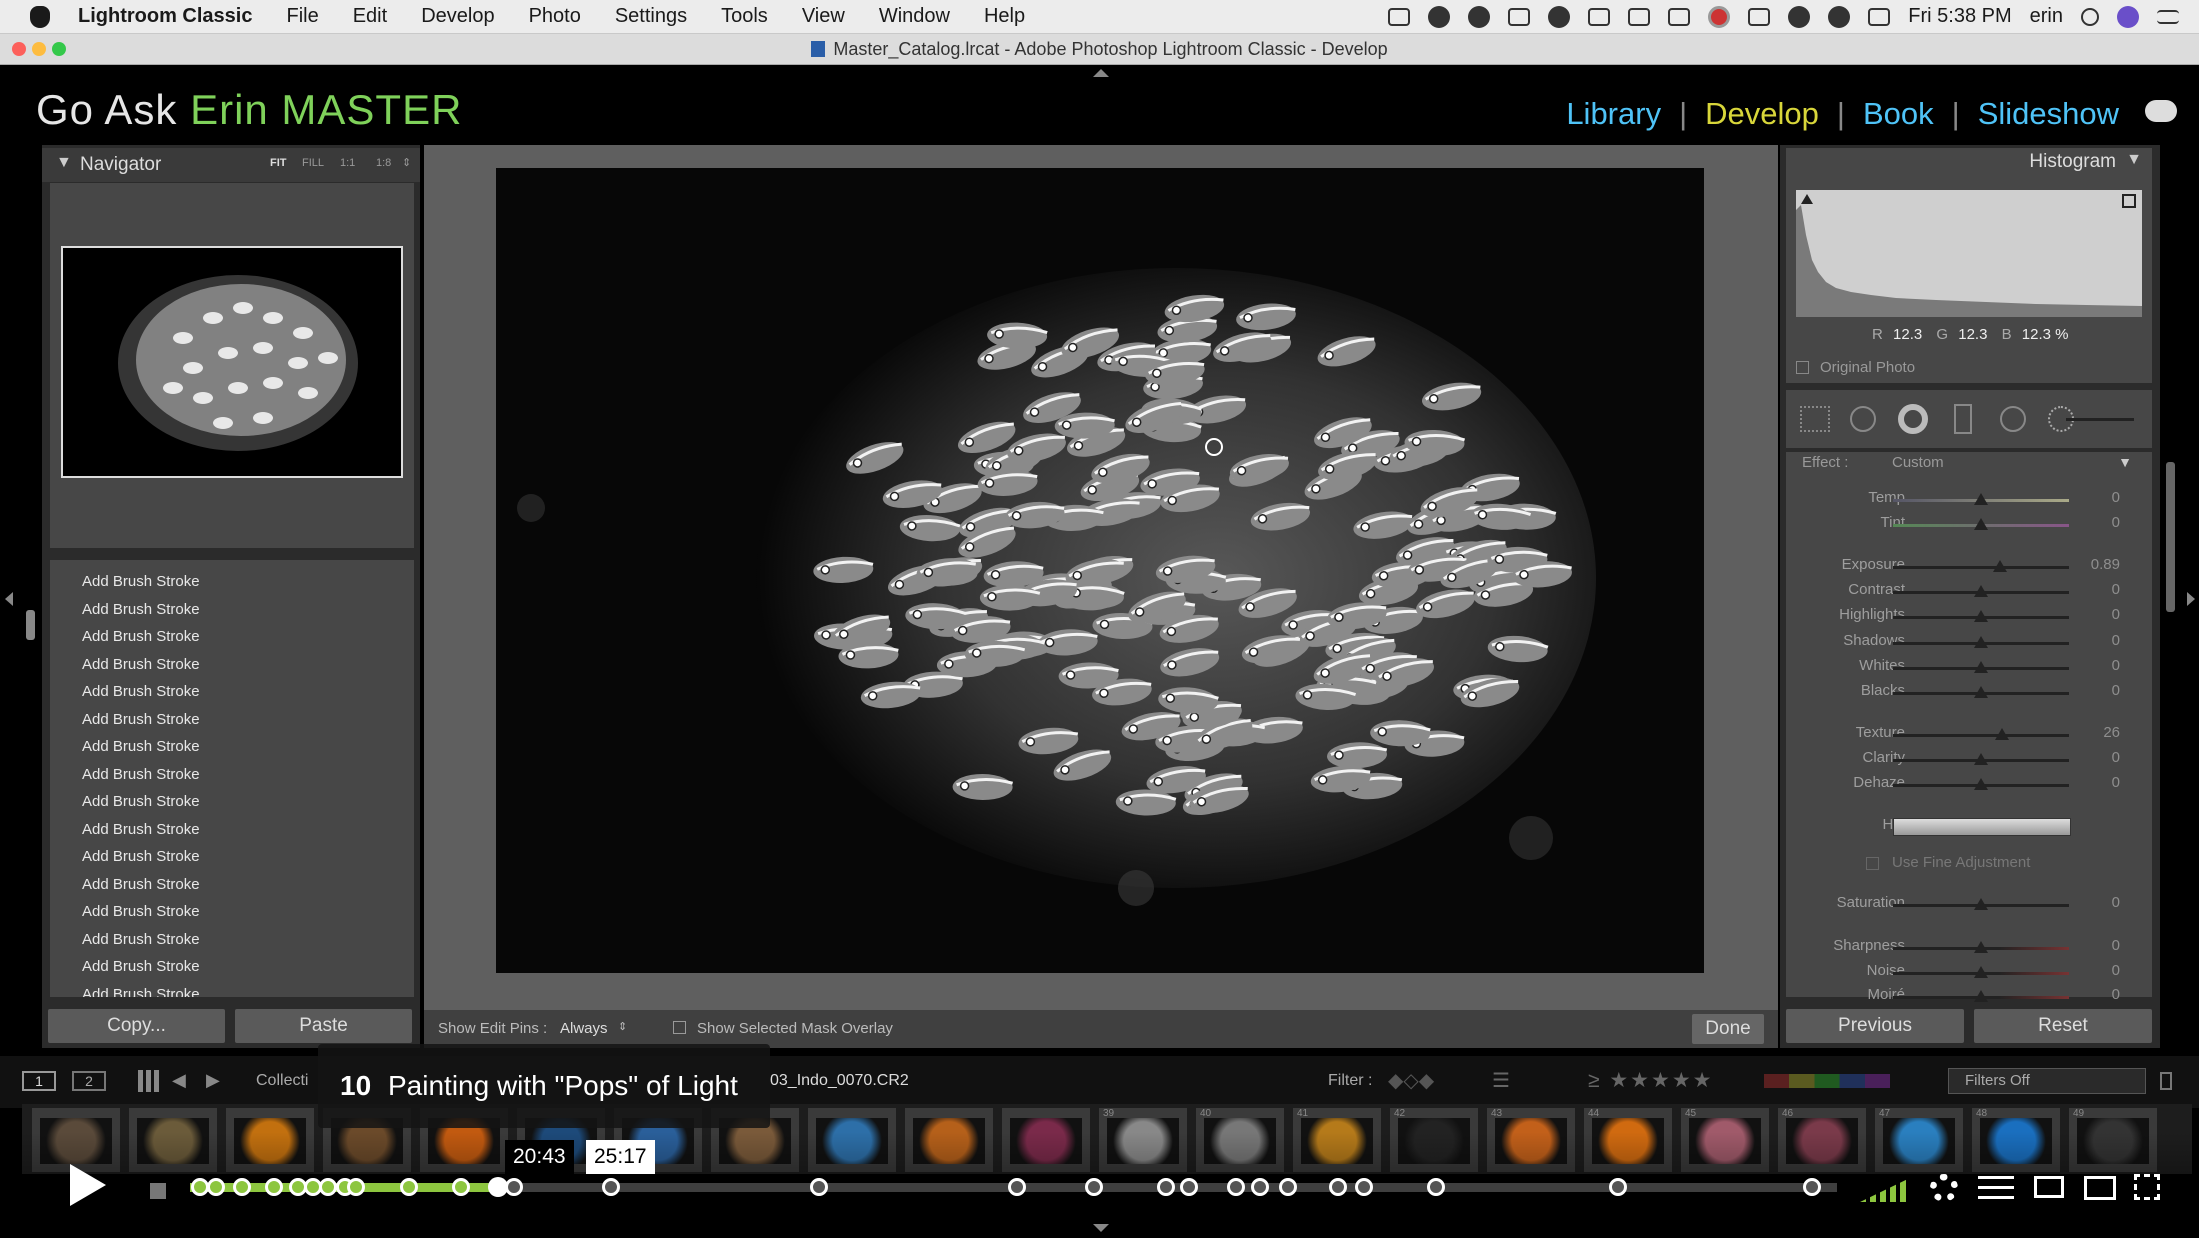 The height and width of the screenshot is (1238, 2199). Describe the element at coordinates (232, 362) in the screenshot. I see `navigator-preview` at that location.